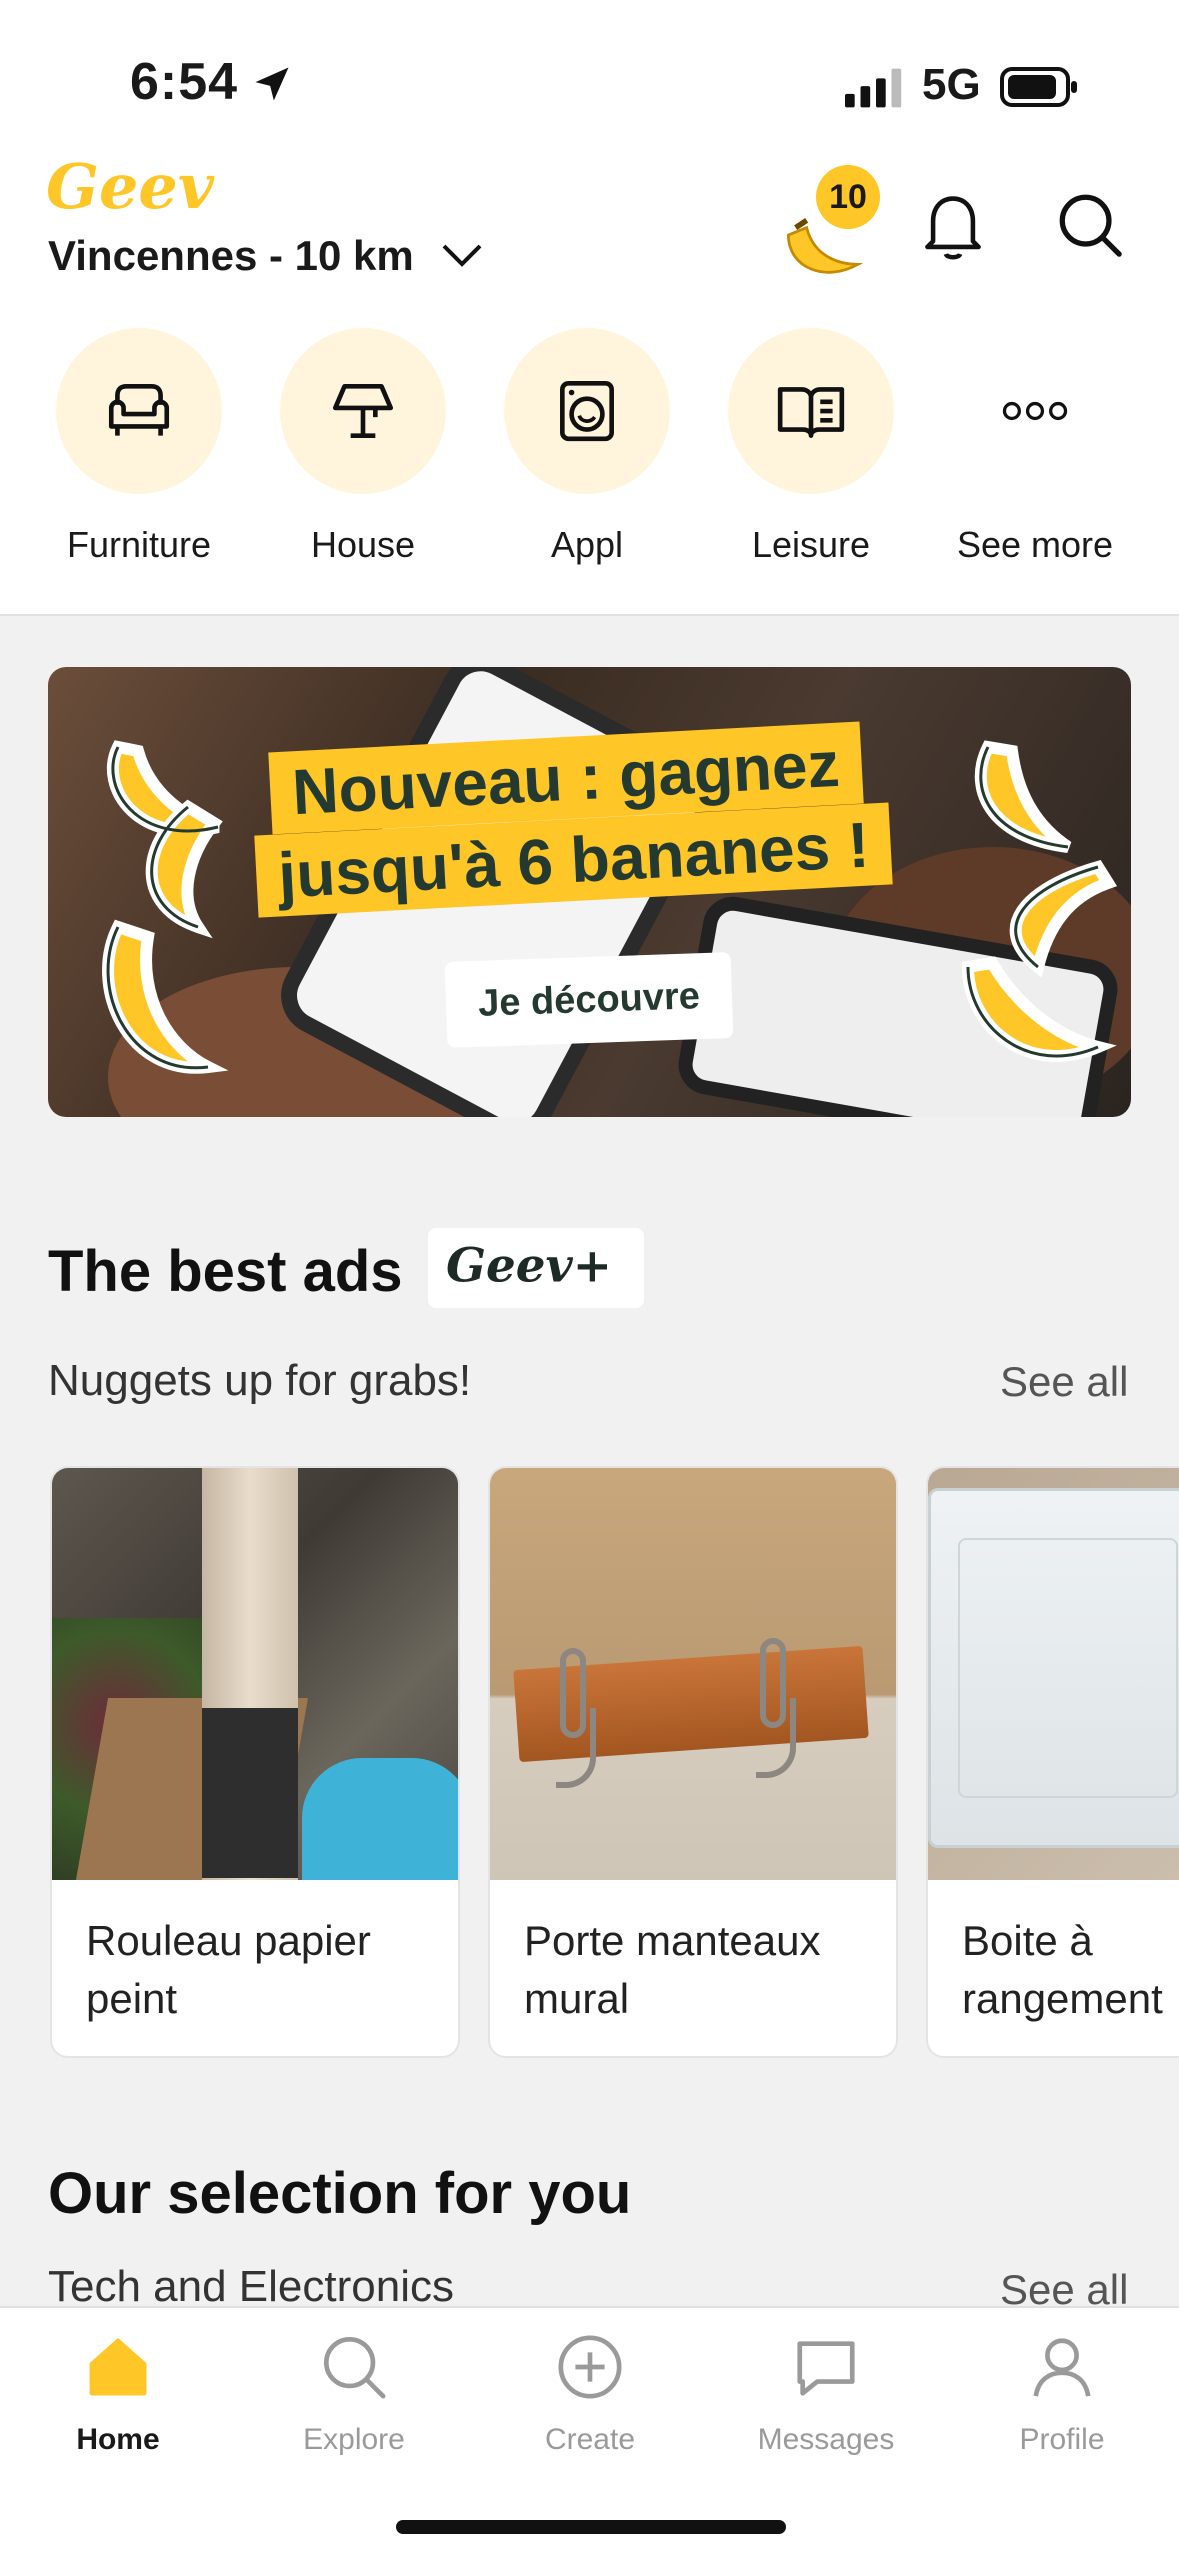  I want to click on bottom-tab-bar: Home Explore Create Messages Profile, so click(589, 2431).